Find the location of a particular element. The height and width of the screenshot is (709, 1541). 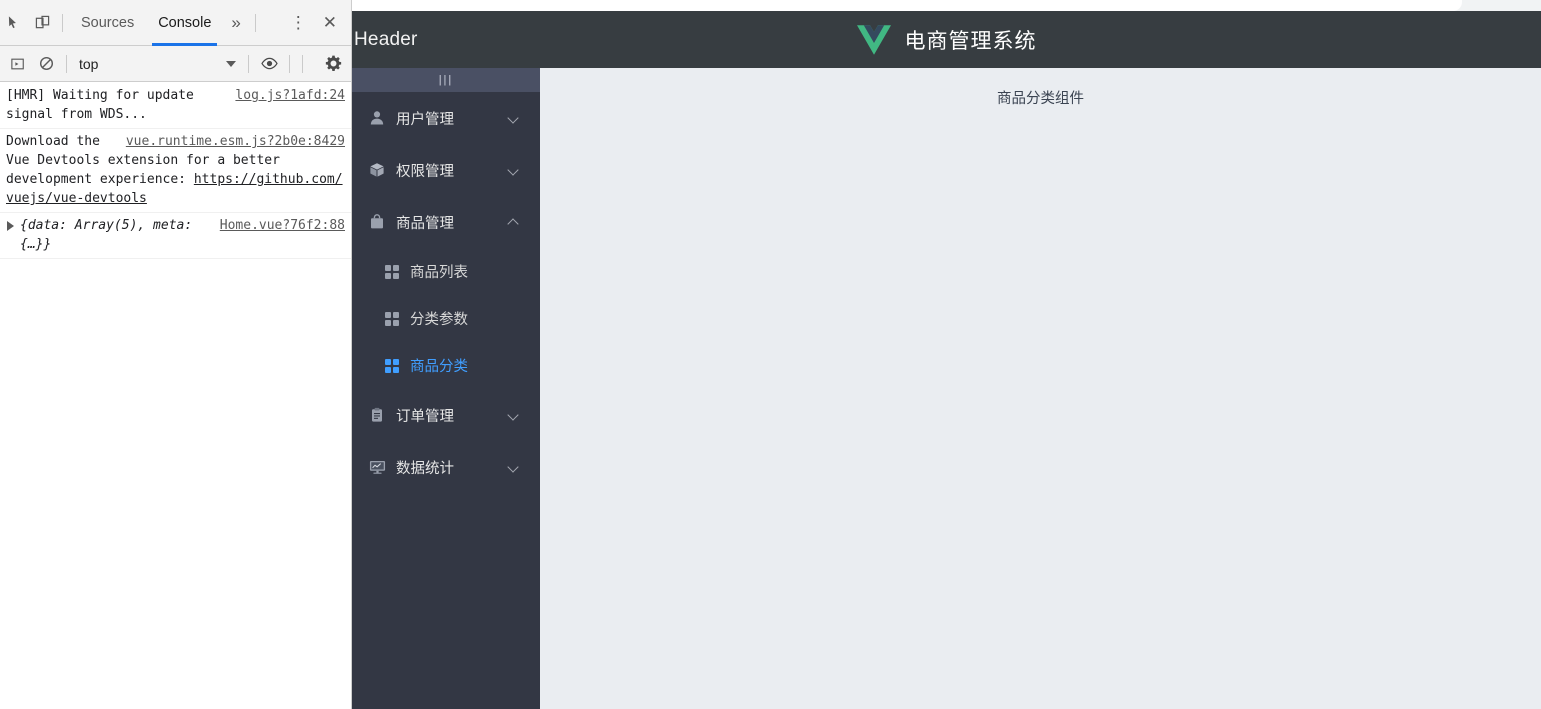

devtools-tabbar: Sources Console » ⋮ ✕ is located at coordinates (175, 23).